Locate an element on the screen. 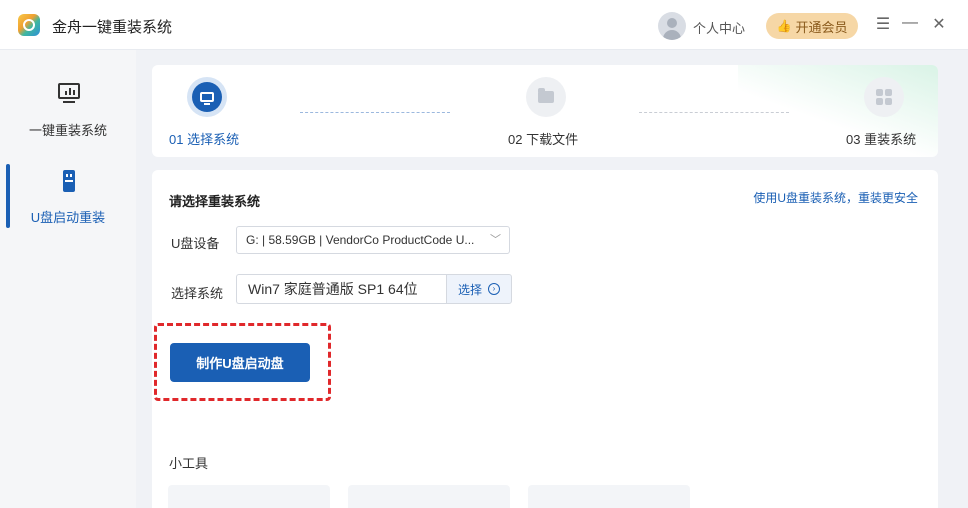  app-logo-icon is located at coordinates (29, 25).